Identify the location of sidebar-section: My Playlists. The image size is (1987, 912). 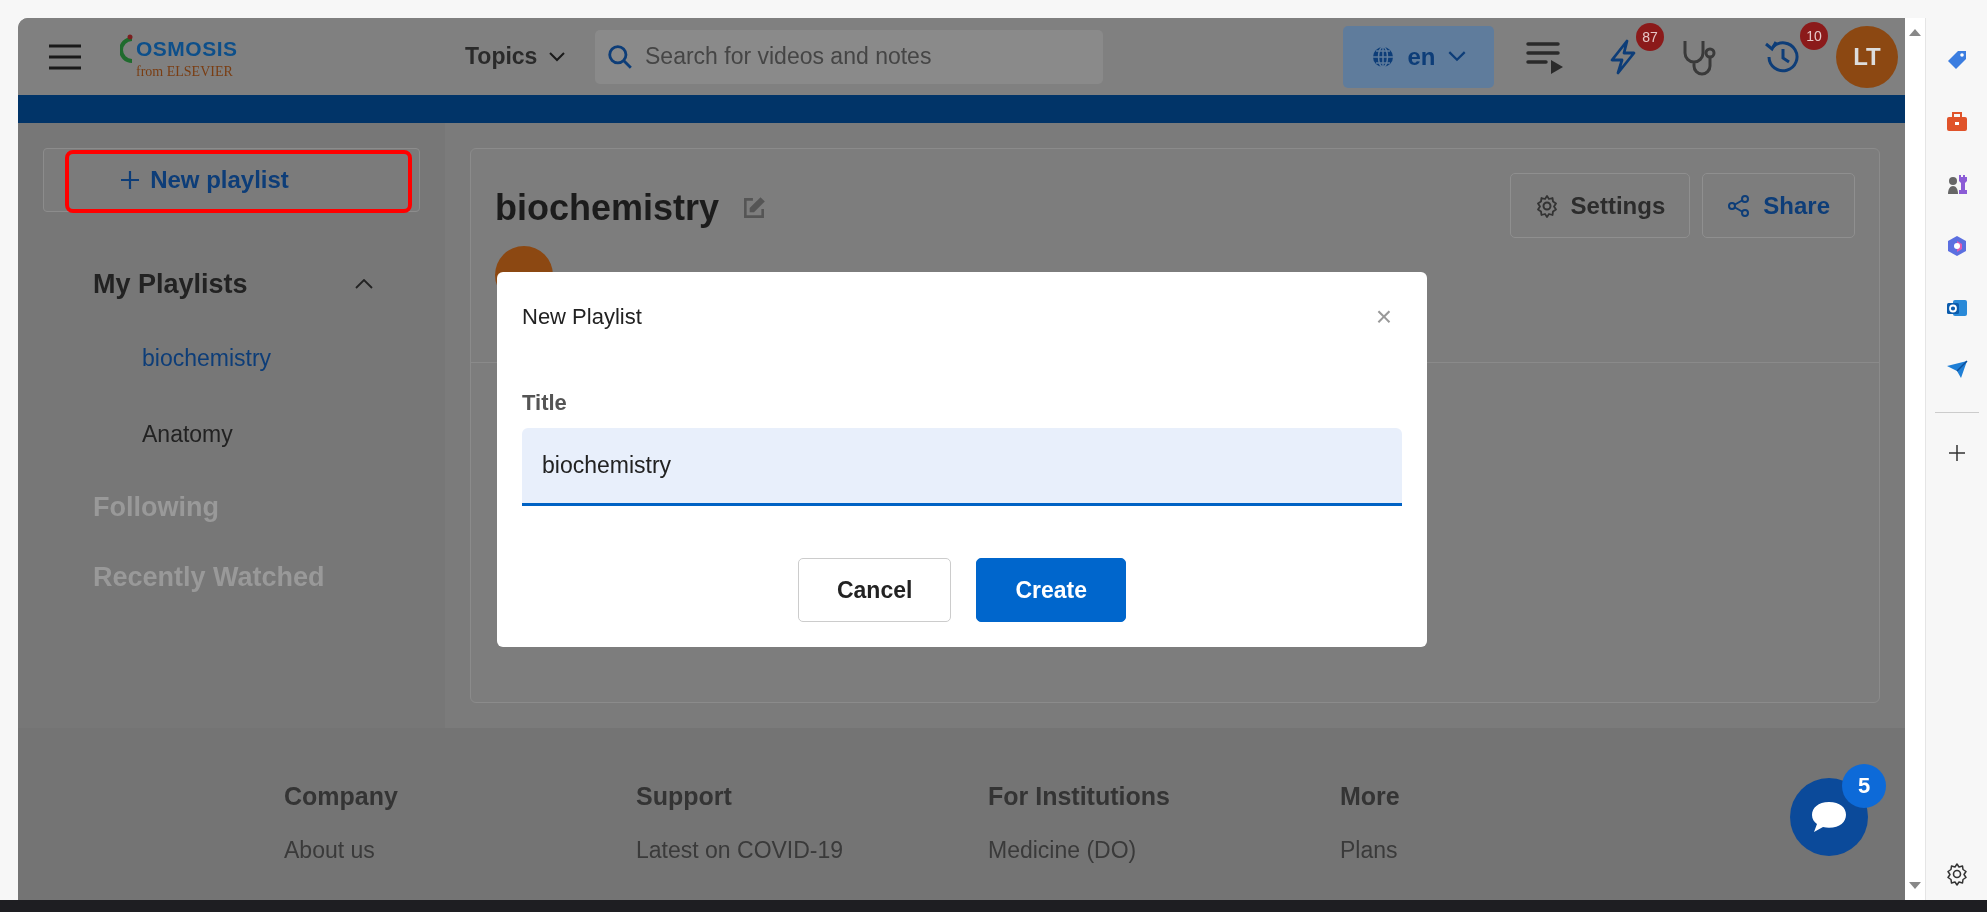
(170, 284).